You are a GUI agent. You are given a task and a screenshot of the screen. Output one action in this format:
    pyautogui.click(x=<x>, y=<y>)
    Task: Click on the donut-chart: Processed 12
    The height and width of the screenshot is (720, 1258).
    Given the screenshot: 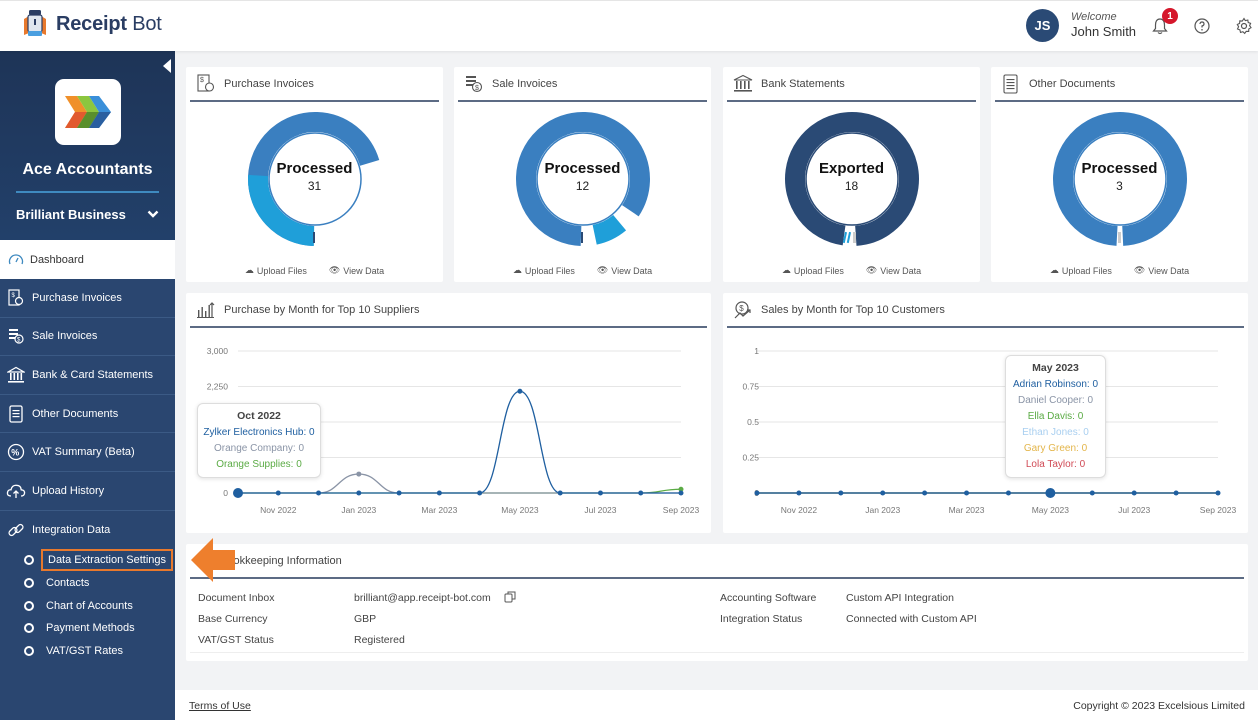 What is the action you would take?
    pyautogui.click(x=583, y=179)
    